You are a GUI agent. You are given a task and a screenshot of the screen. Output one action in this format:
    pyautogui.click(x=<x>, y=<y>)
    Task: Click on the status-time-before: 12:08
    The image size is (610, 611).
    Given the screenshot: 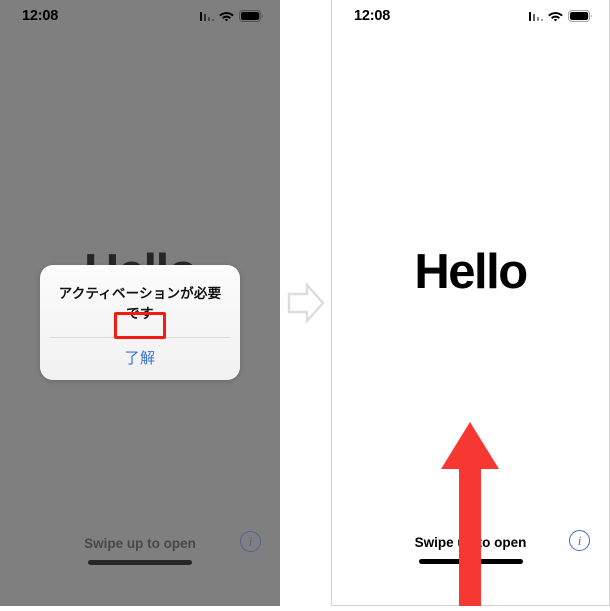 What is the action you would take?
    pyautogui.click(x=40, y=16)
    